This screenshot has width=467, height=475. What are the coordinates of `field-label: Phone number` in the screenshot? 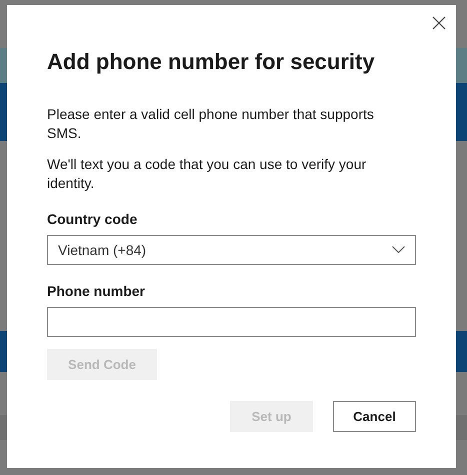 It's located at (96, 291).